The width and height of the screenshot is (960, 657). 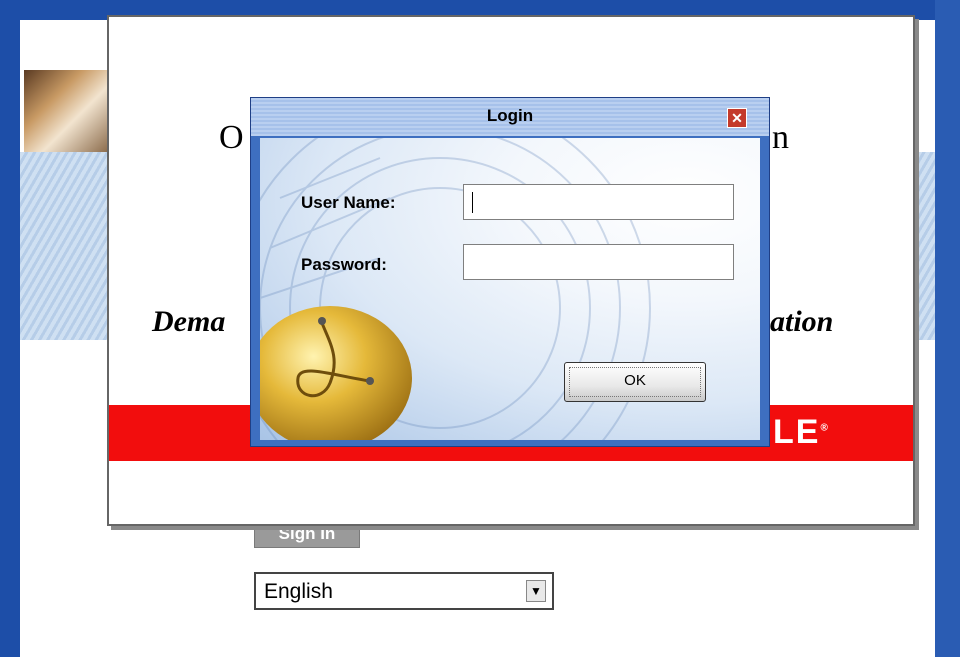 I want to click on ok-button: OK, so click(x=635, y=382).